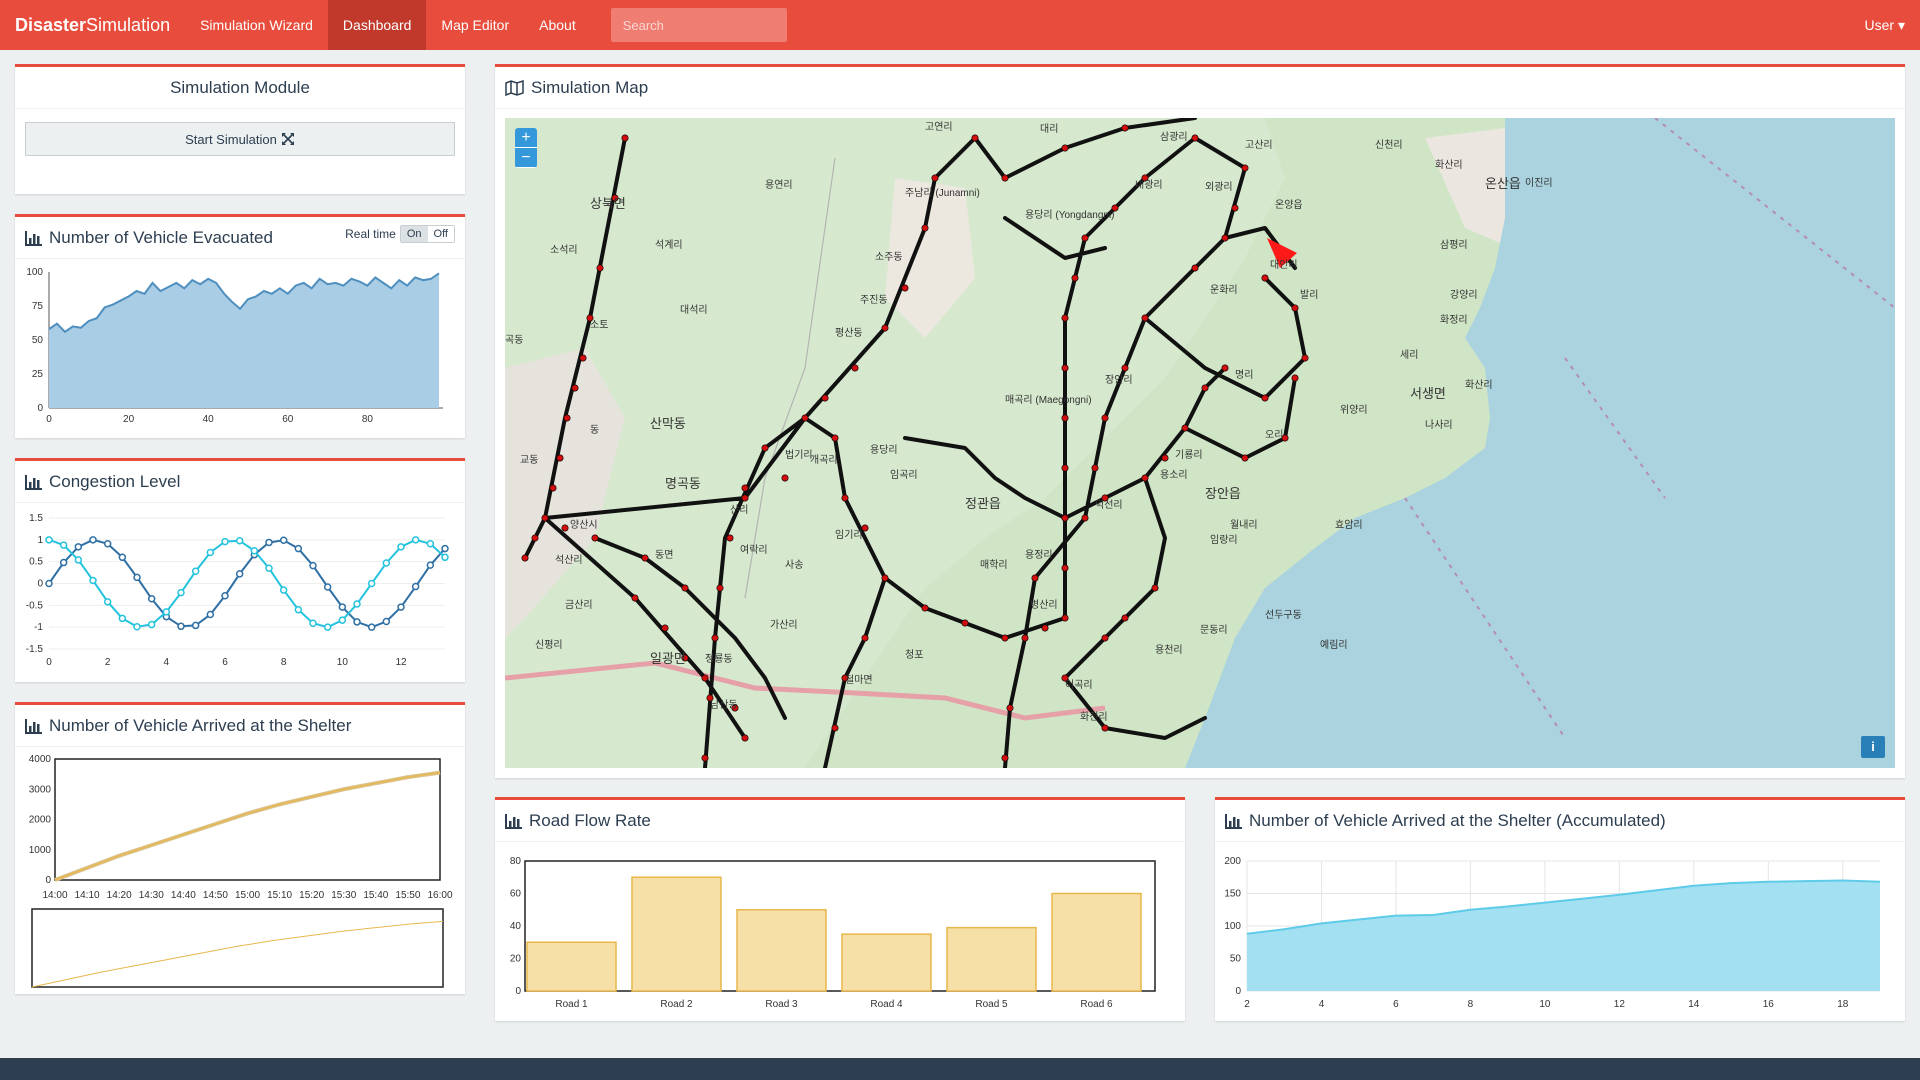 Image resolution: width=1920 pixels, height=1080 pixels. I want to click on navigator-line, so click(237, 954).